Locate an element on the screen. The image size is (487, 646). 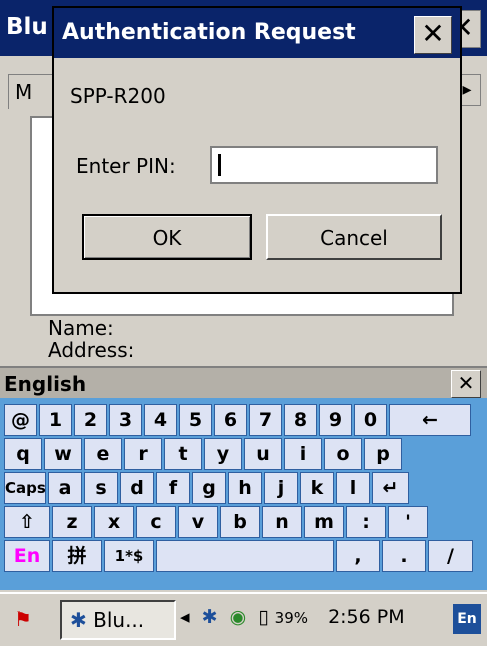
key-n: n is located at coordinates (282, 522).